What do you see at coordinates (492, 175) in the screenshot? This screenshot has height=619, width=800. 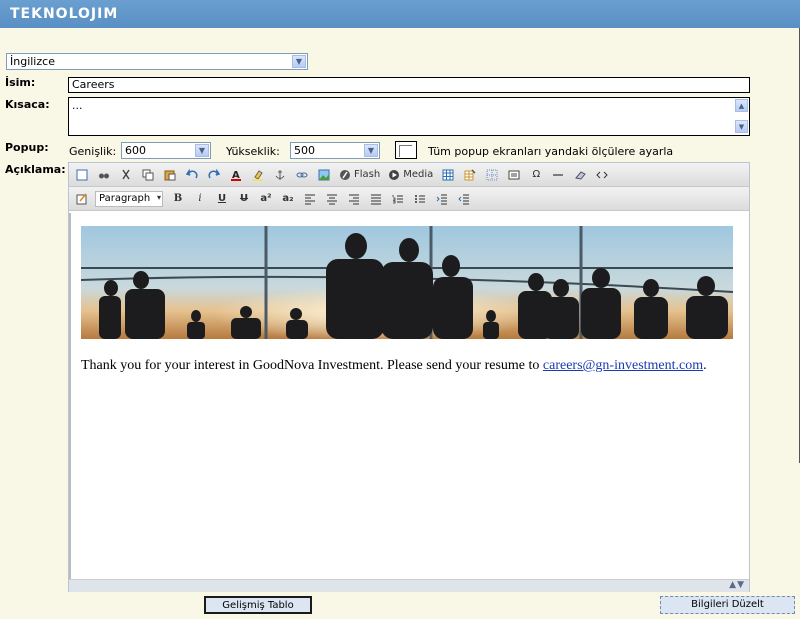 I see `grid-icon` at bounding box center [492, 175].